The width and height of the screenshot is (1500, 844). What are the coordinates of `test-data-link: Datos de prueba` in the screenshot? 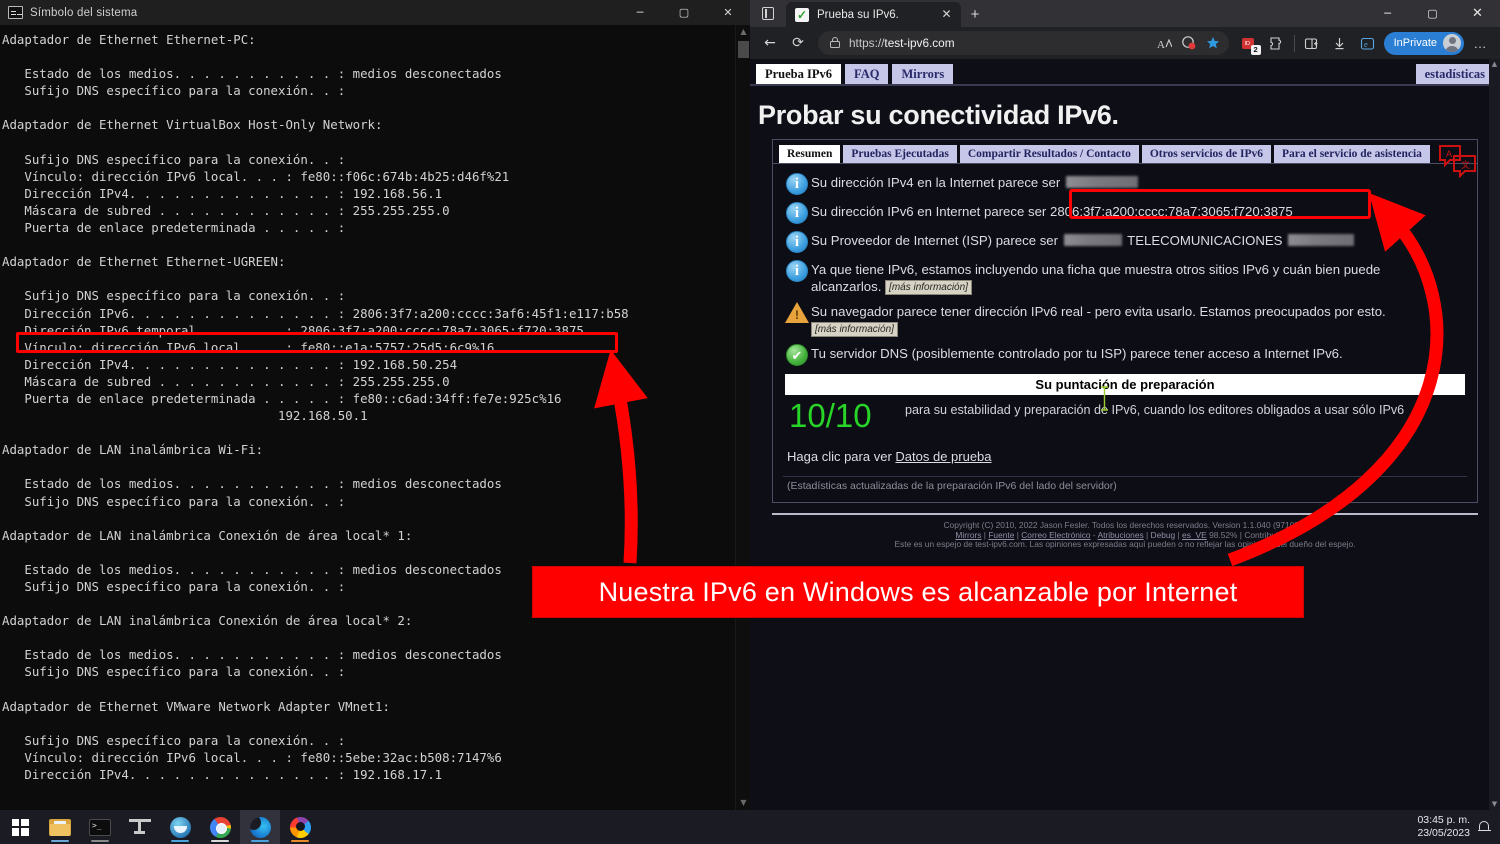 It's located at (943, 456).